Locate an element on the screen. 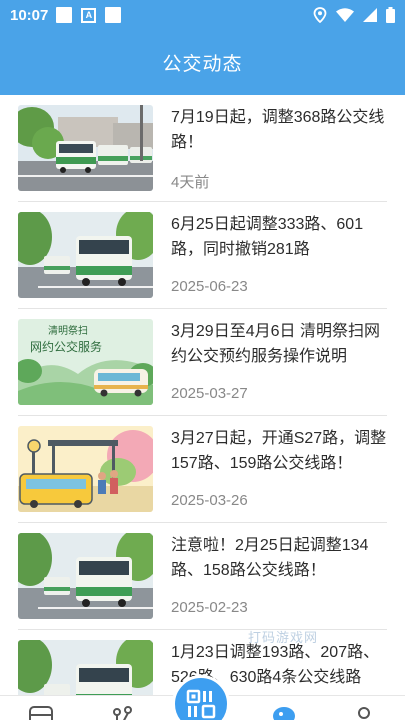  notification-icon is located at coordinates (64, 15).